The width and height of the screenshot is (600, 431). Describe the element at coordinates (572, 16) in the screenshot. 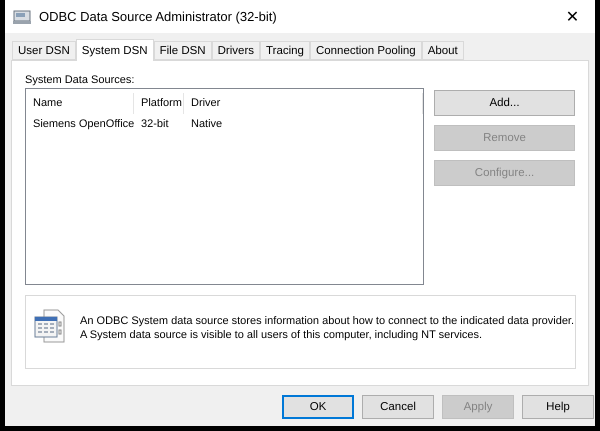

I see `close-button: ✕` at that location.